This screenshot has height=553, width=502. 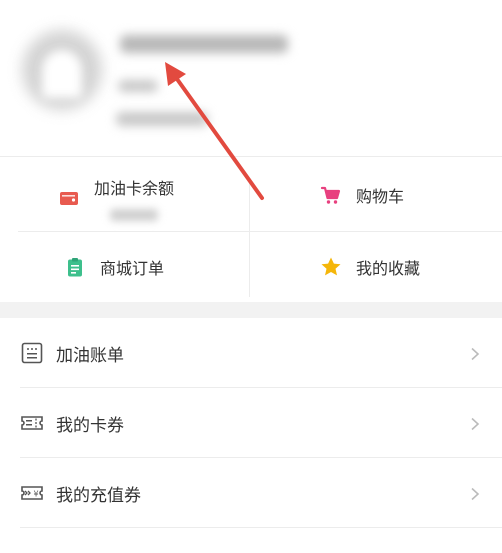 What do you see at coordinates (32, 353) in the screenshot?
I see `bill-icon` at bounding box center [32, 353].